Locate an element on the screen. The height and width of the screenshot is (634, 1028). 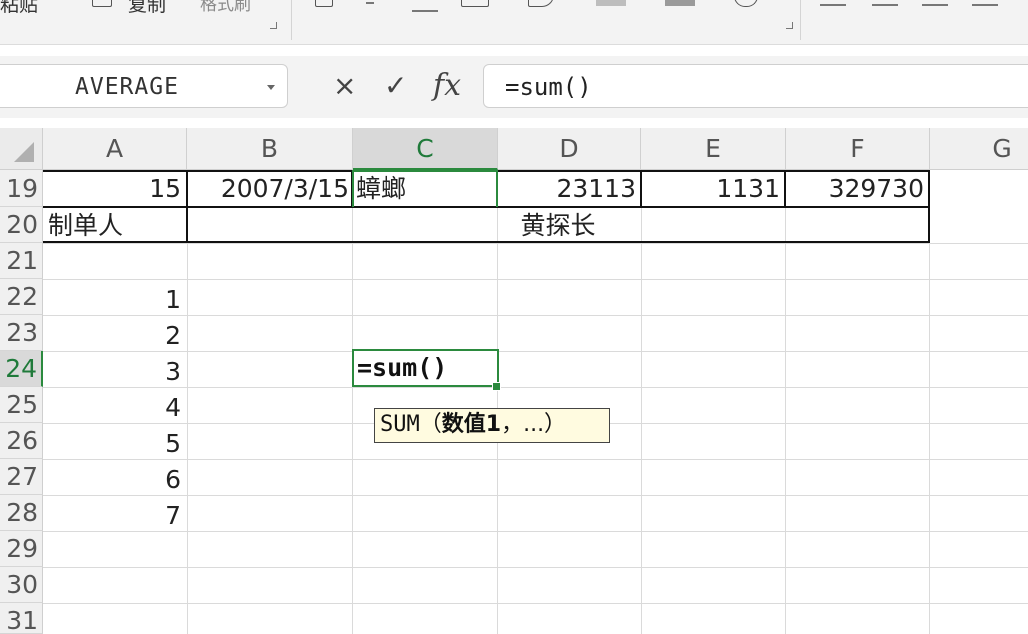
cell-a27: 6 is located at coordinates (112, 480).